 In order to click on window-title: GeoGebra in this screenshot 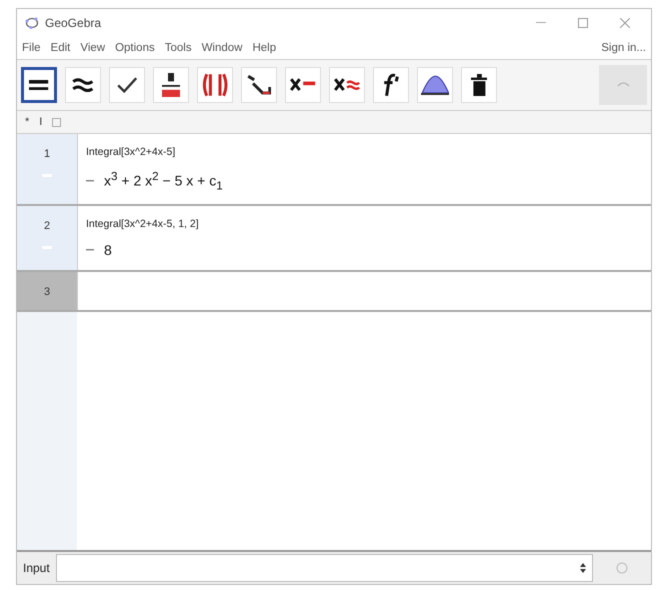, I will do `click(73, 23)`.